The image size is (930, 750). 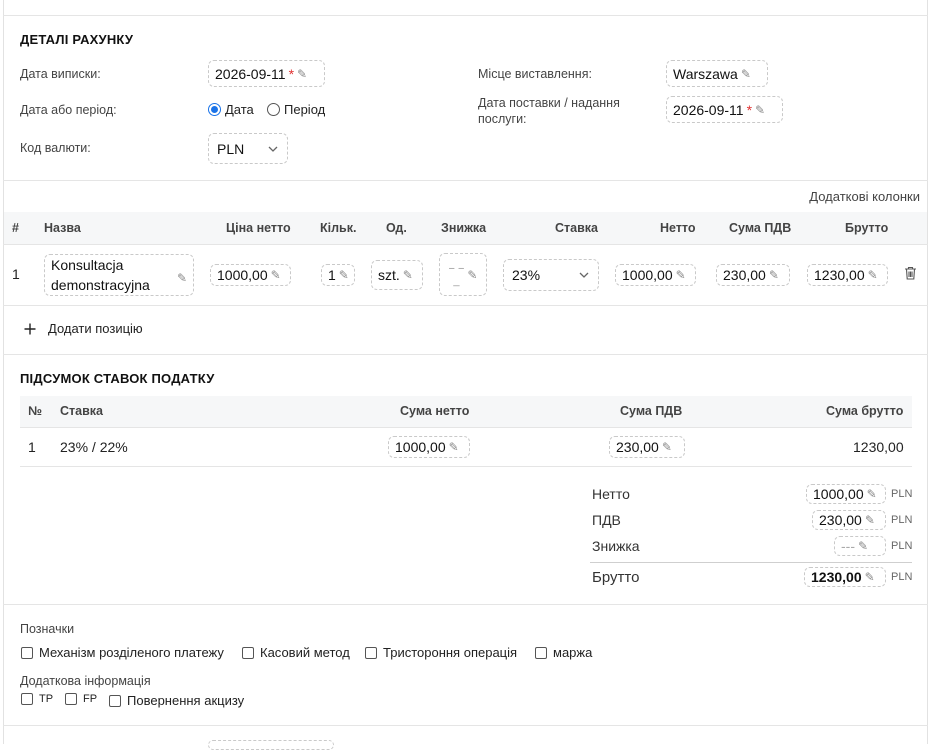 I want to click on col-header-gross: Брутто, so click(x=867, y=228).